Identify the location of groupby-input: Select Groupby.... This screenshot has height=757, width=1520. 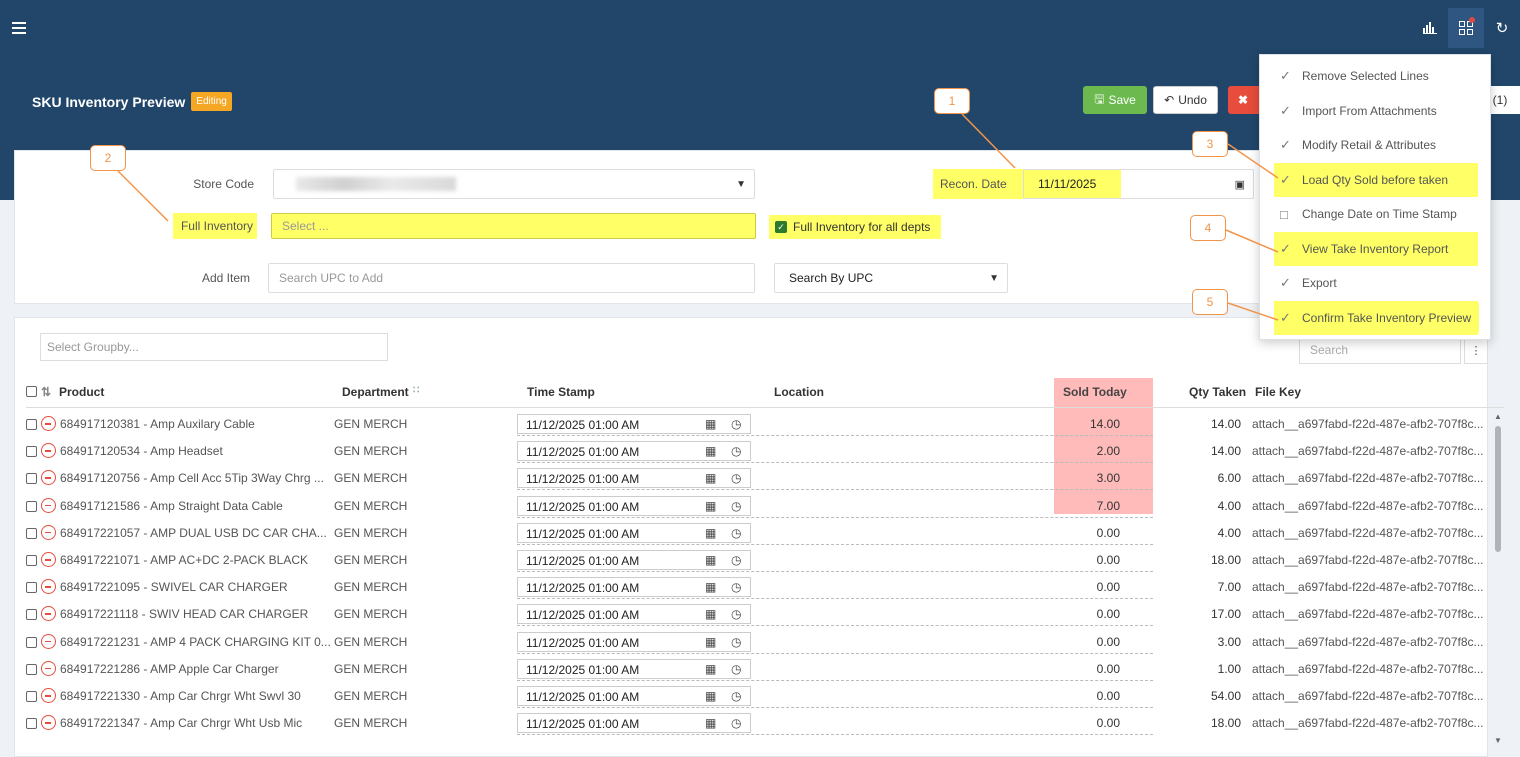
(214, 347).